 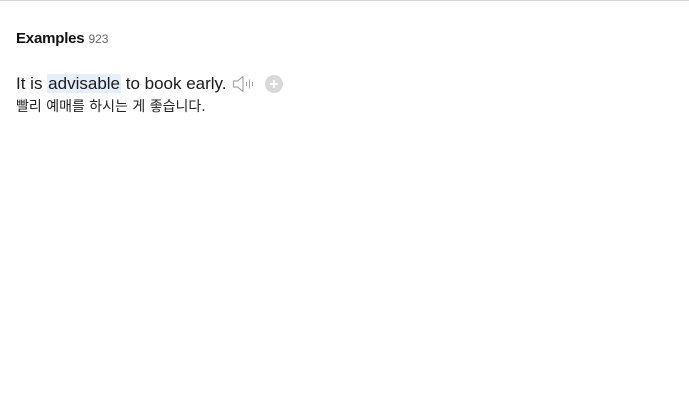 I want to click on example-sentence: It is advisable to book early., so click(x=121, y=84).